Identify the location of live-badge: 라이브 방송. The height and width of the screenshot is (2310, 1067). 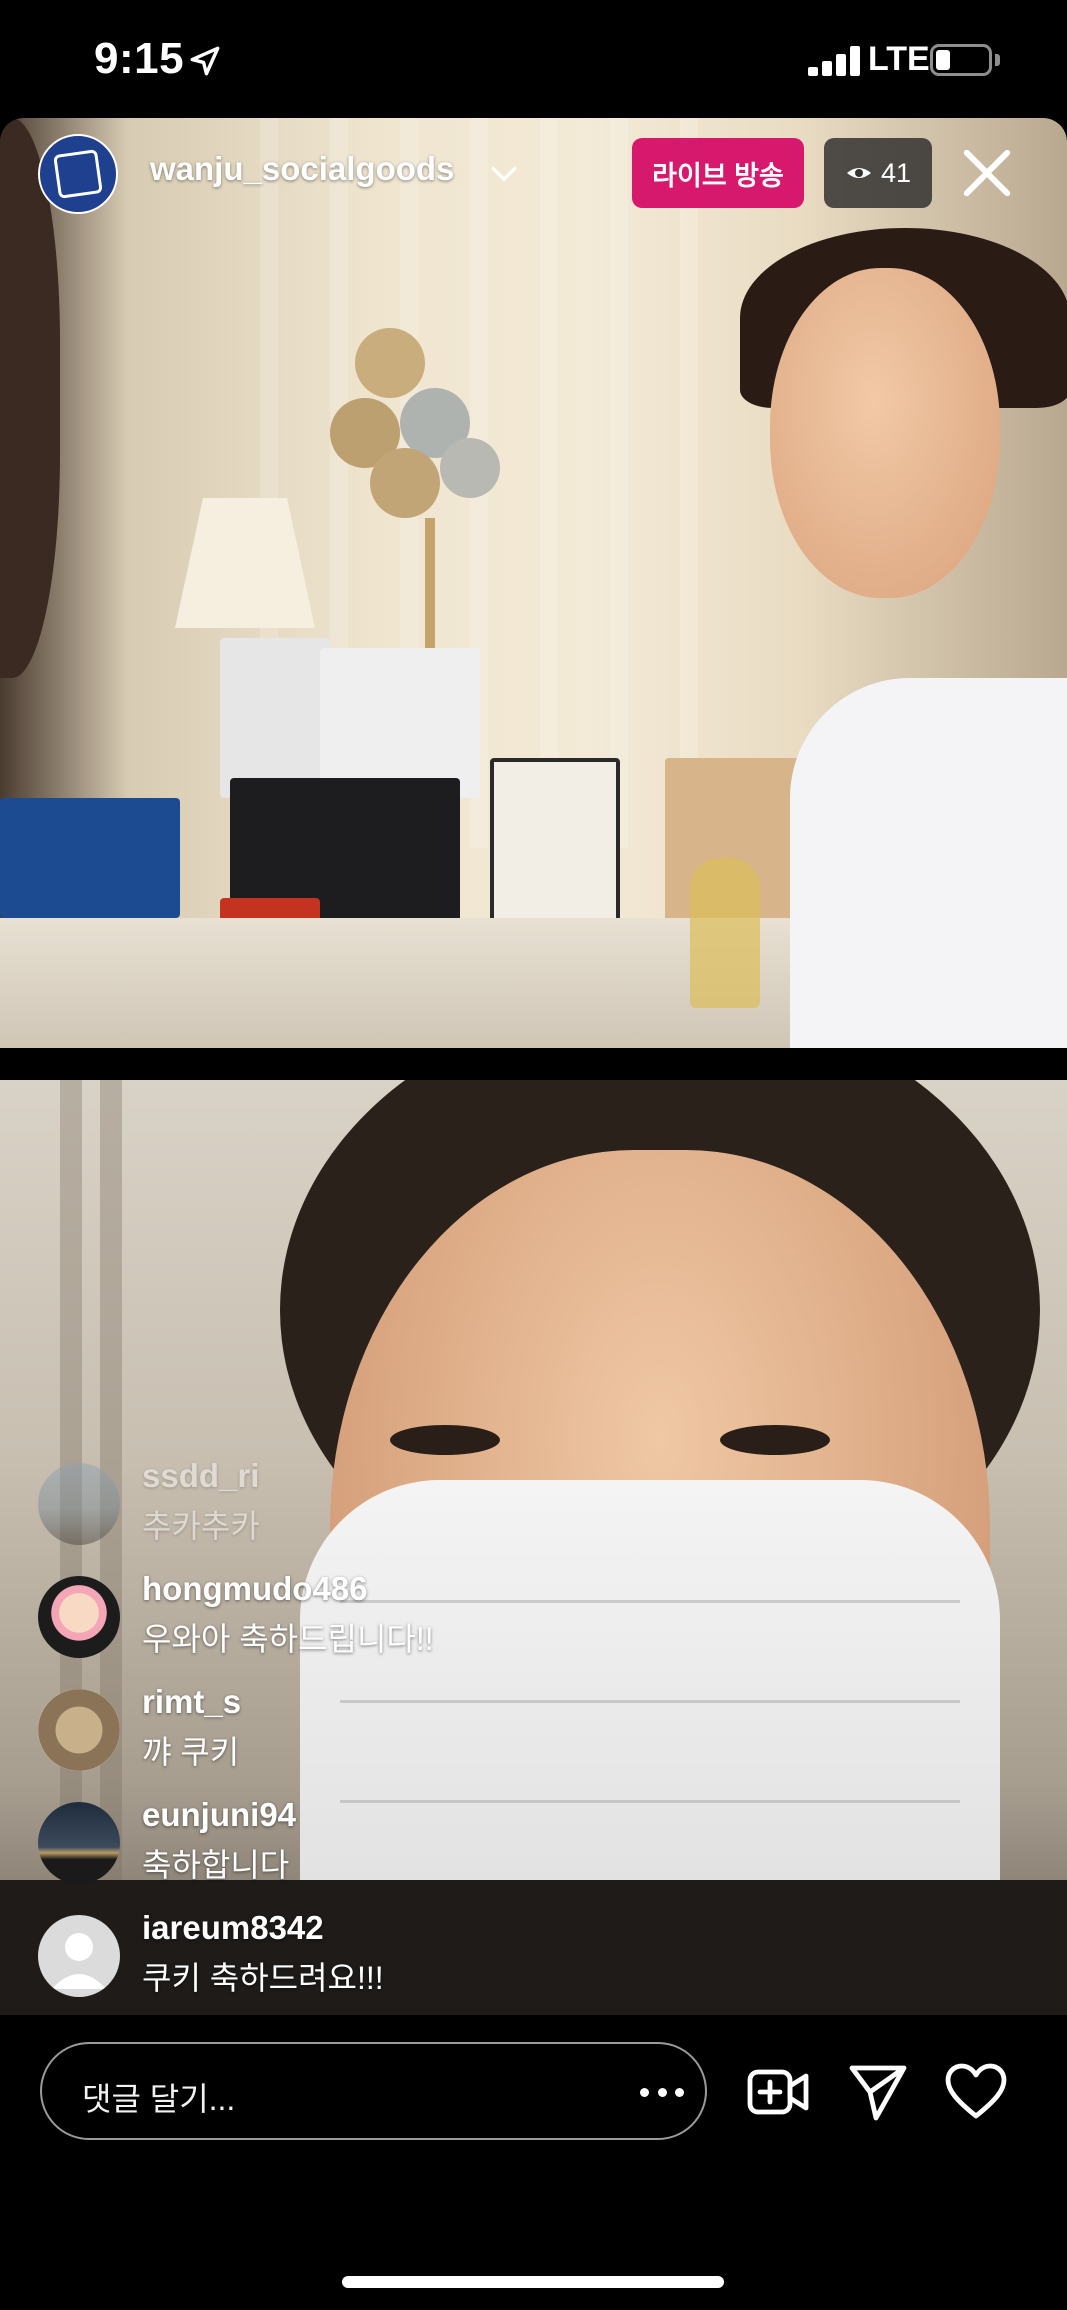
(718, 173).